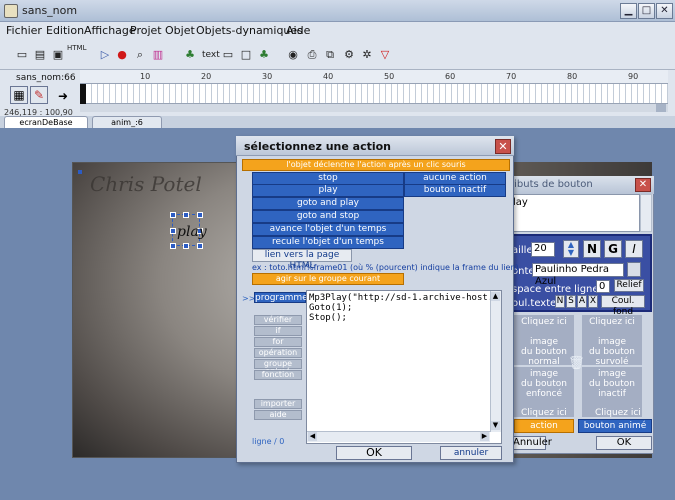 The image size is (675, 500). Describe the element at coordinates (146, 30) in the screenshot. I see `menu-projet: Projet` at that location.